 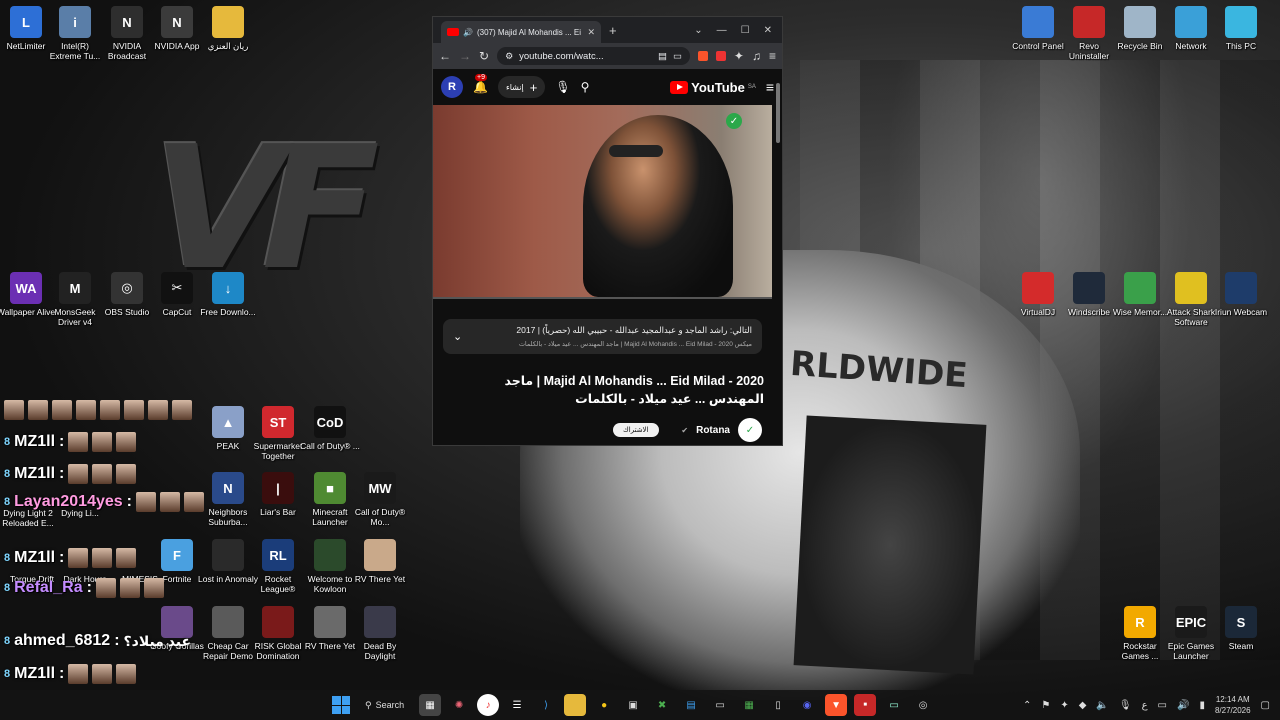 What do you see at coordinates (533, 87) in the screenshot?
I see `plus-icon: +` at bounding box center [533, 87].